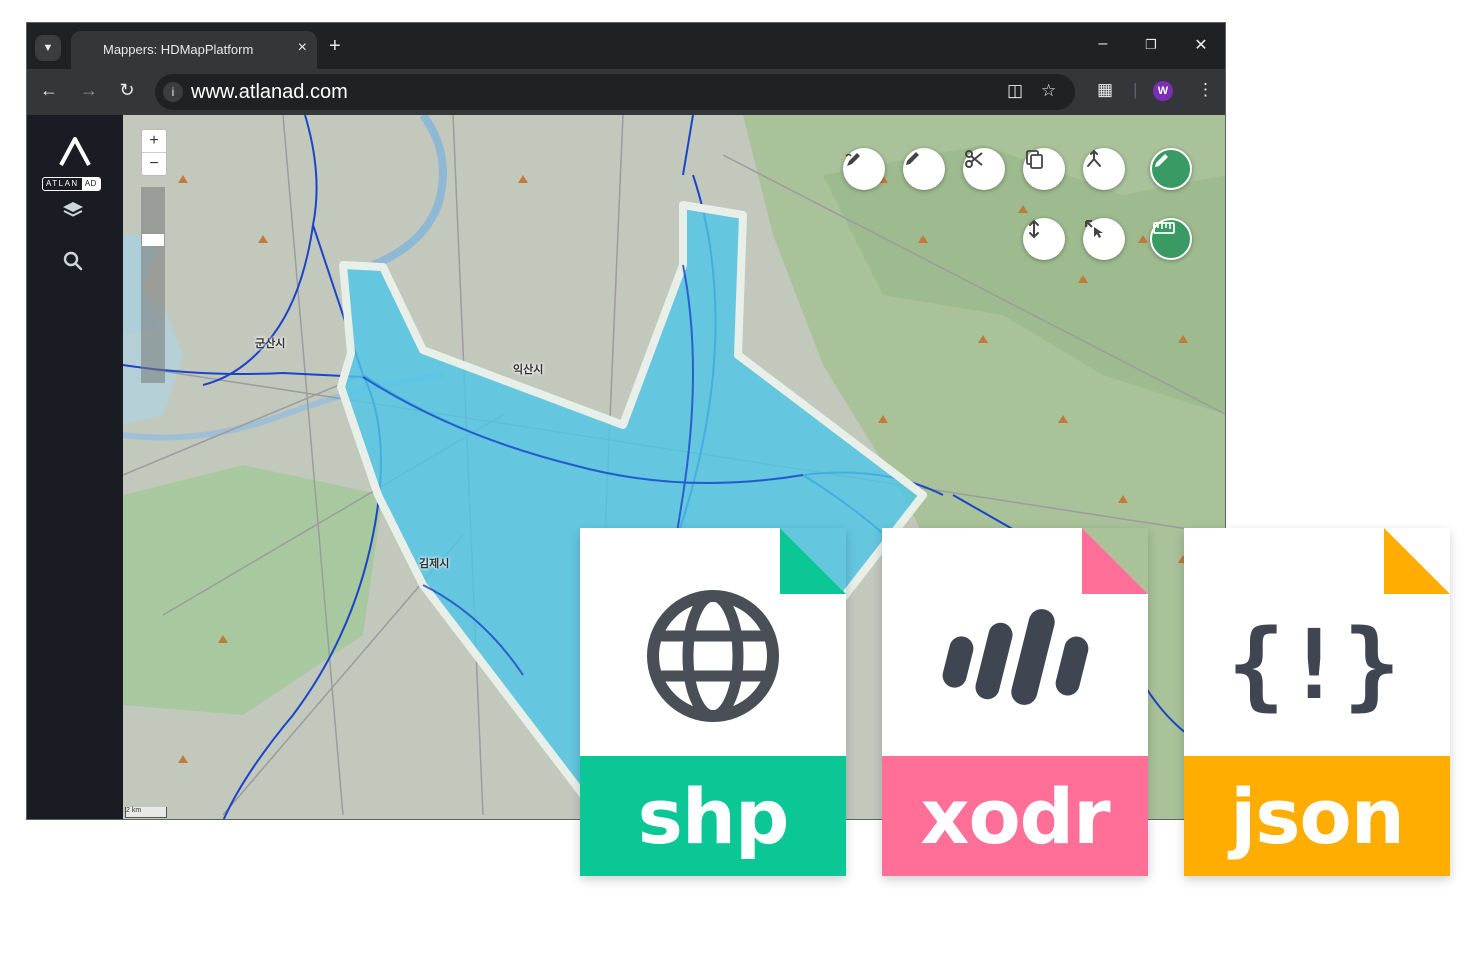 The width and height of the screenshot is (1480, 960). Describe the element at coordinates (1164, 228) in the screenshot. I see `ruler-icon` at that location.